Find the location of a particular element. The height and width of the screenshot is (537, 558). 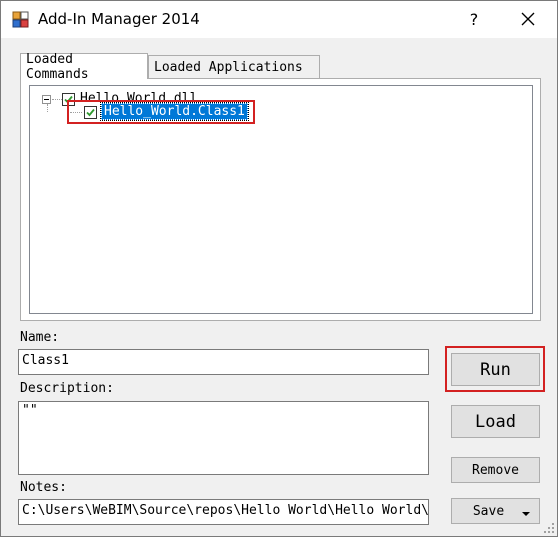

highlight-box-run is located at coordinates (495, 369).